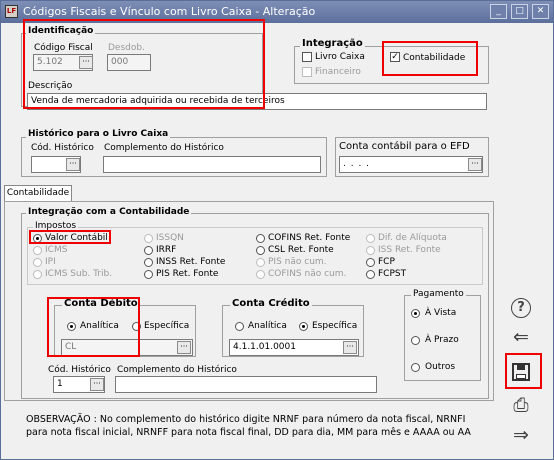 This screenshot has height=460, width=554. What do you see at coordinates (260, 274) in the screenshot?
I see `cofins-nao-cum-radio` at bounding box center [260, 274].